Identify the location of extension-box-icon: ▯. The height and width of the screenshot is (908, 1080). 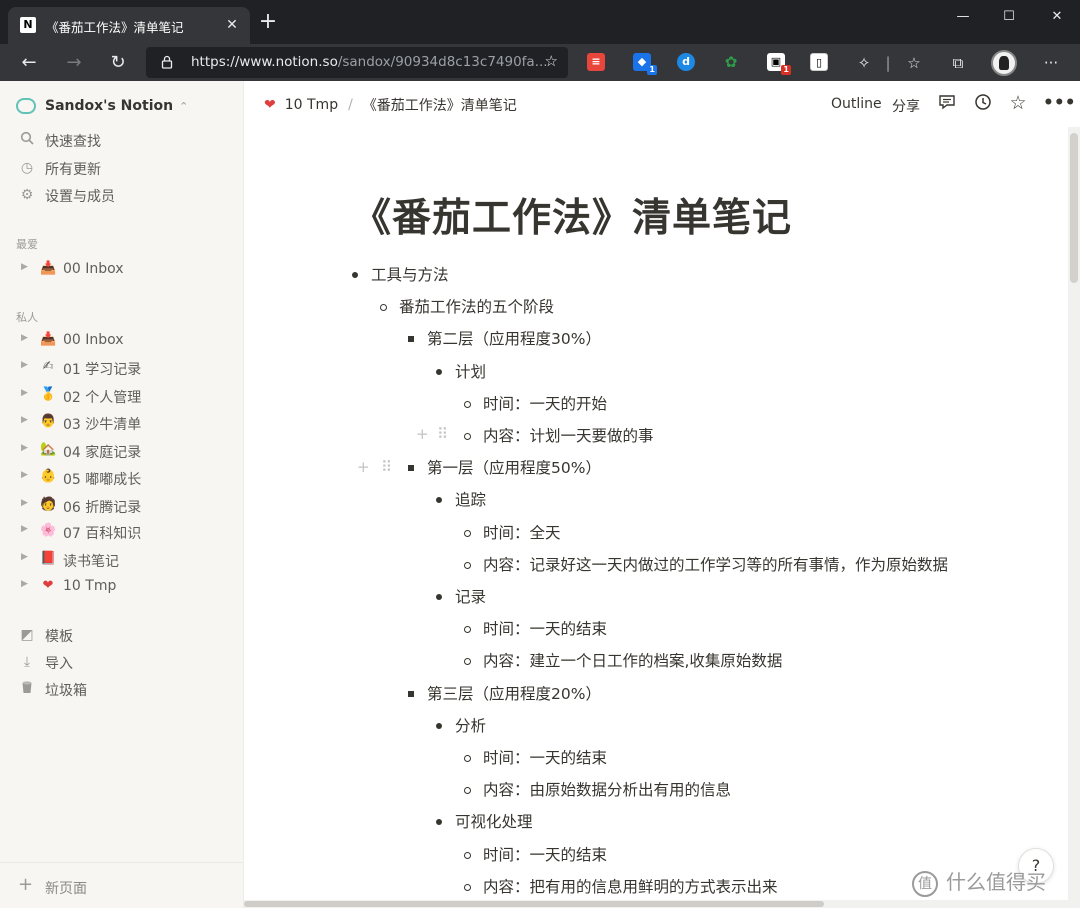
(819, 62).